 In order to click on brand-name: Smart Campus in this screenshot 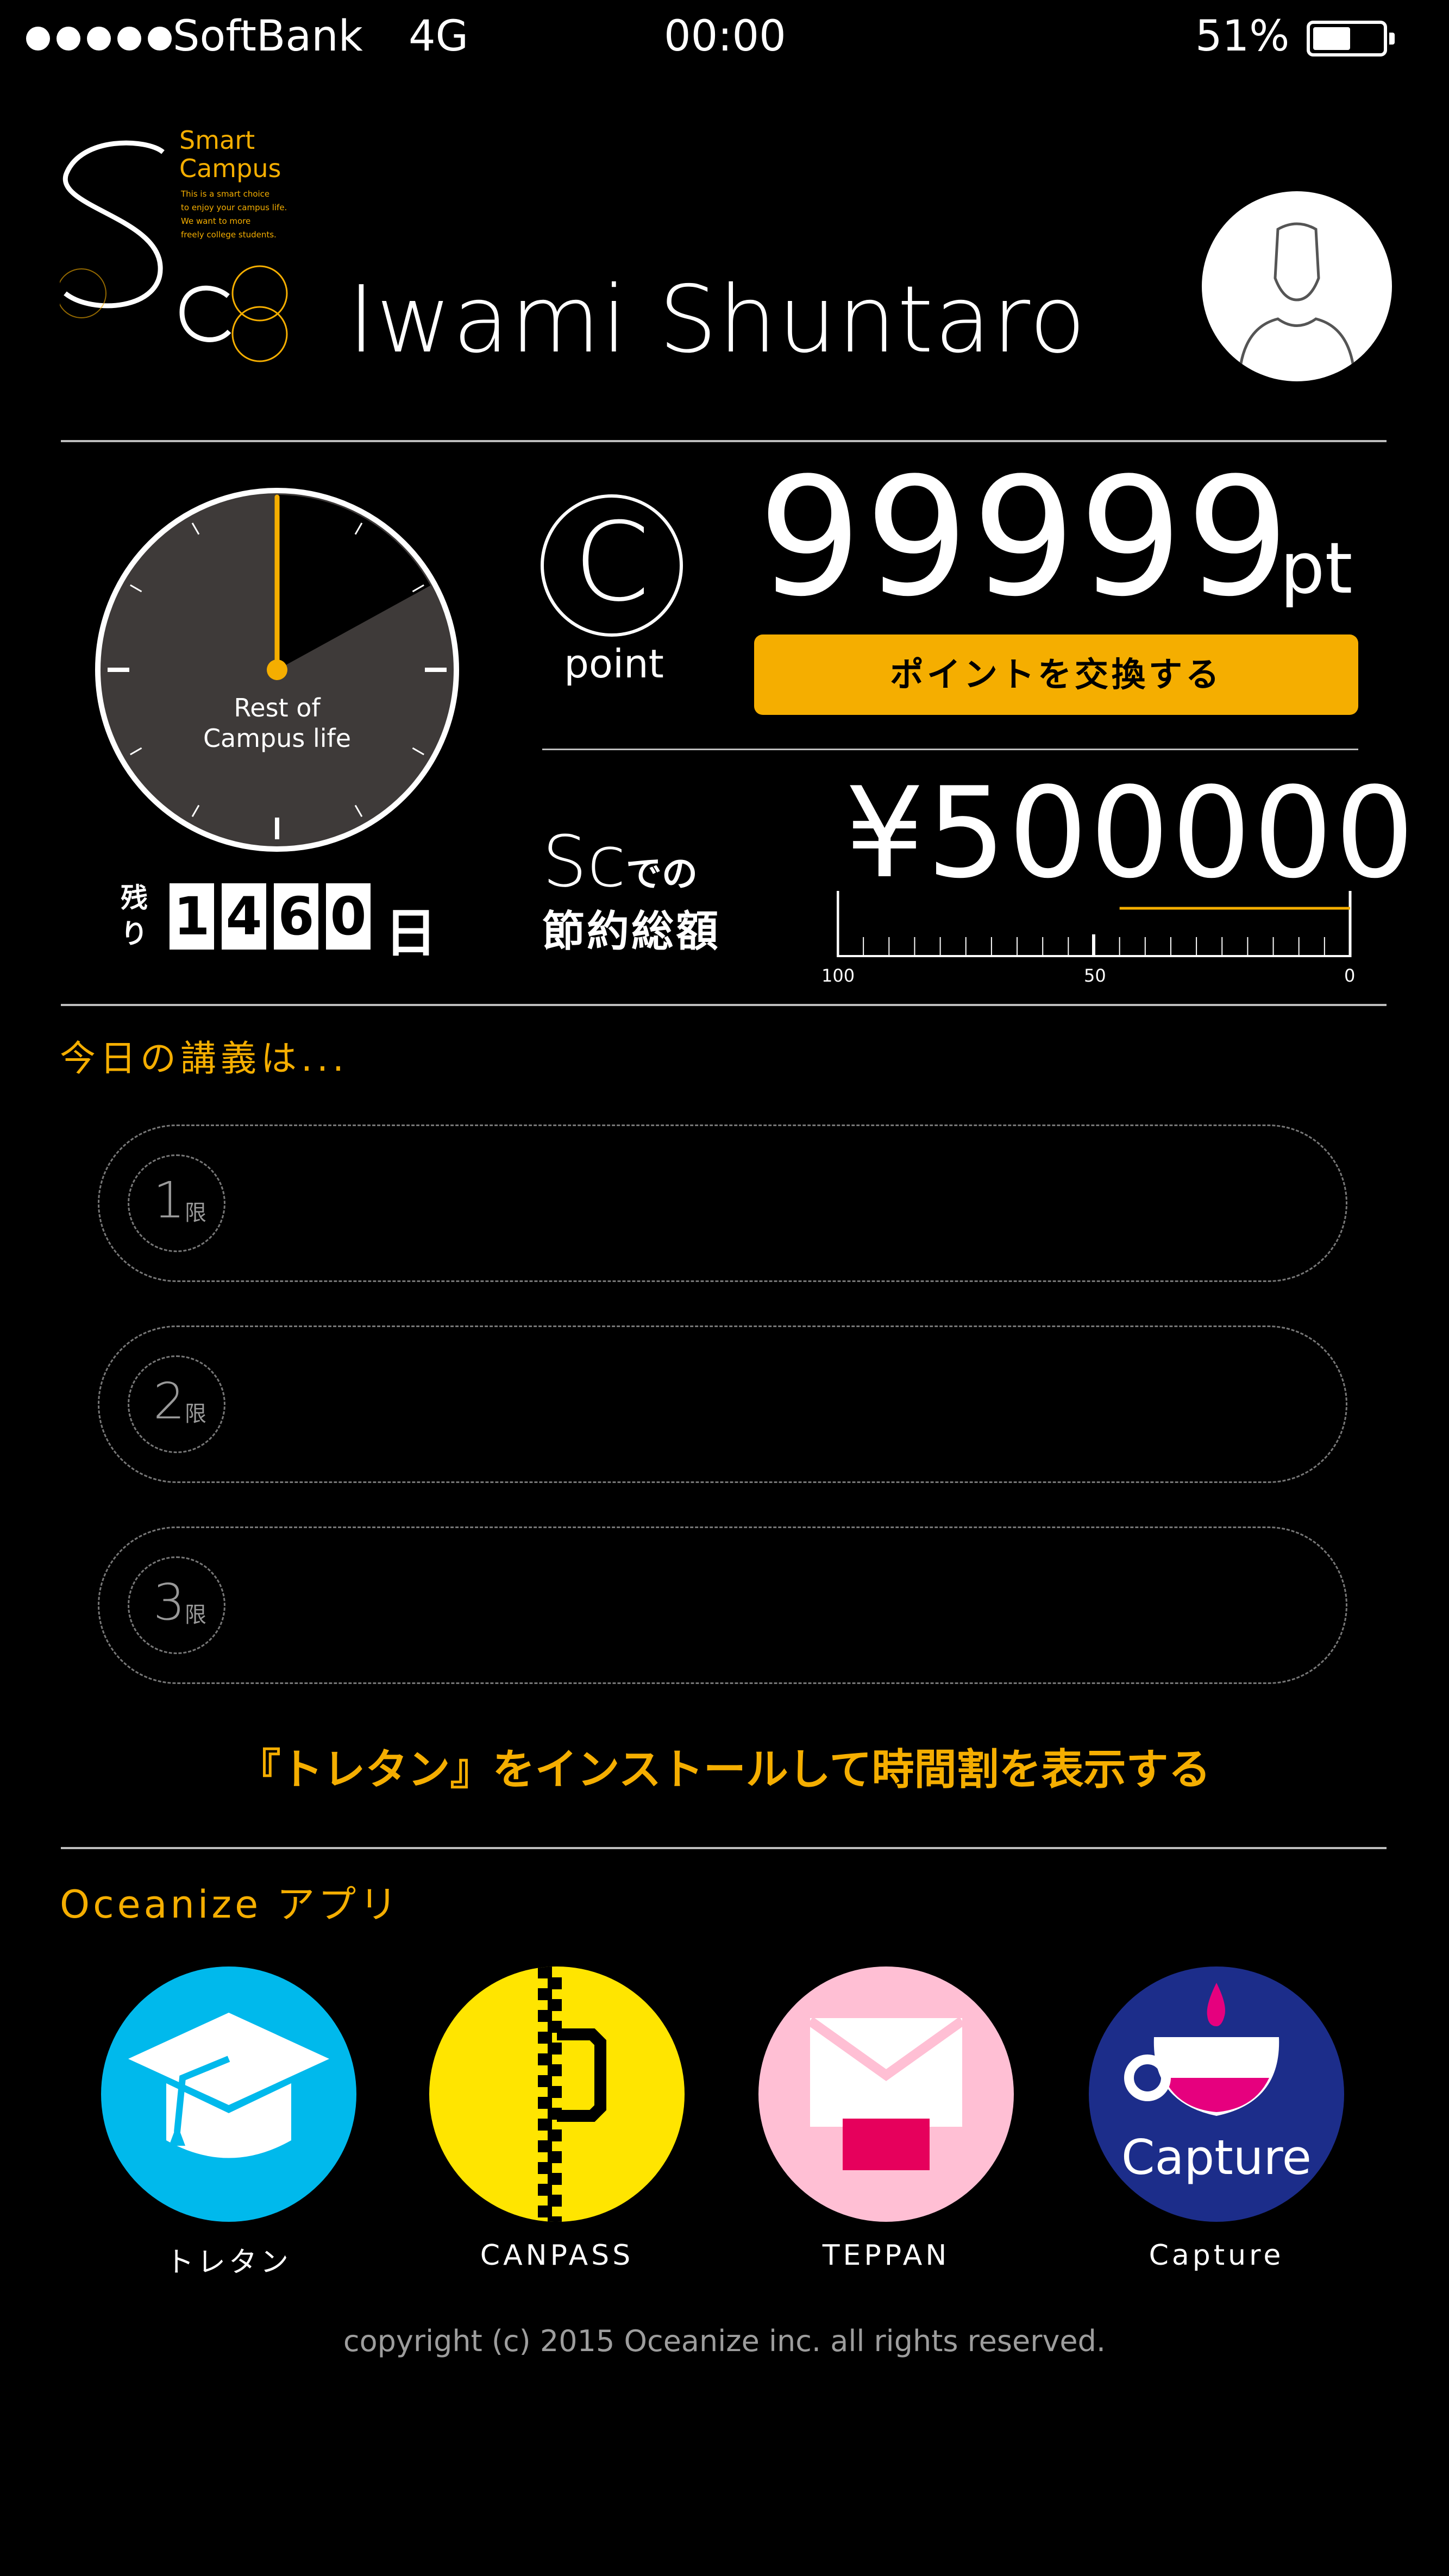, I will do `click(230, 154)`.